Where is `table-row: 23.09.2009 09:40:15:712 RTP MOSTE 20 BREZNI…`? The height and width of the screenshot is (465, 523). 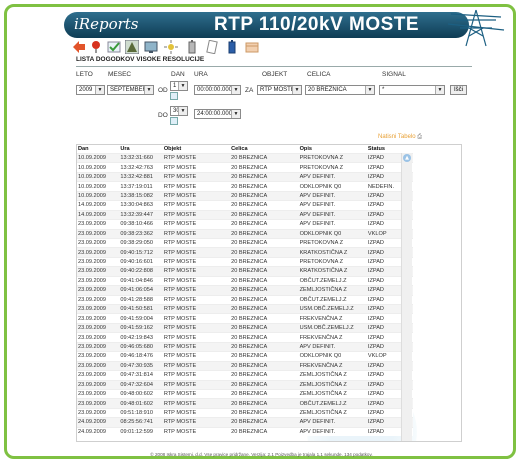 table-row: 23.09.2009 09:40:15:712 RTP MOSTE 20 BREZNI… is located at coordinates (245, 252).